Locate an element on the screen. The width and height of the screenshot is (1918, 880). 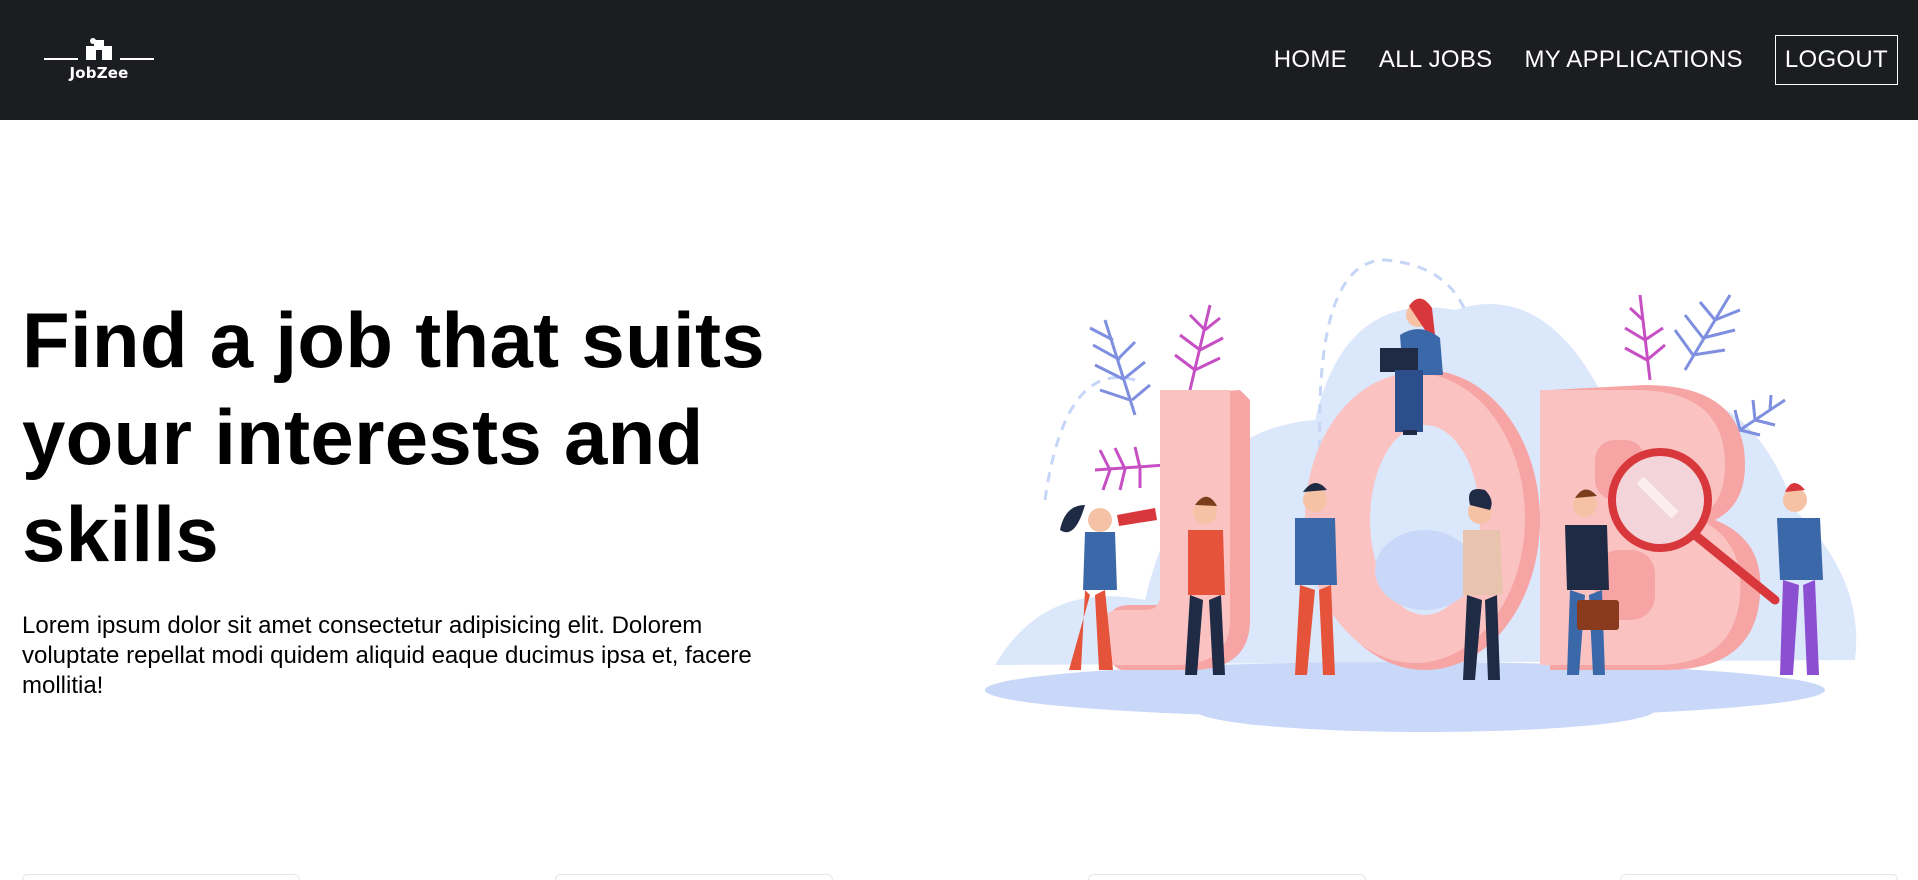
nav-links: HOME ALL JOBS MY APPLICATIONS LOGOUT is located at coordinates (1586, 60).